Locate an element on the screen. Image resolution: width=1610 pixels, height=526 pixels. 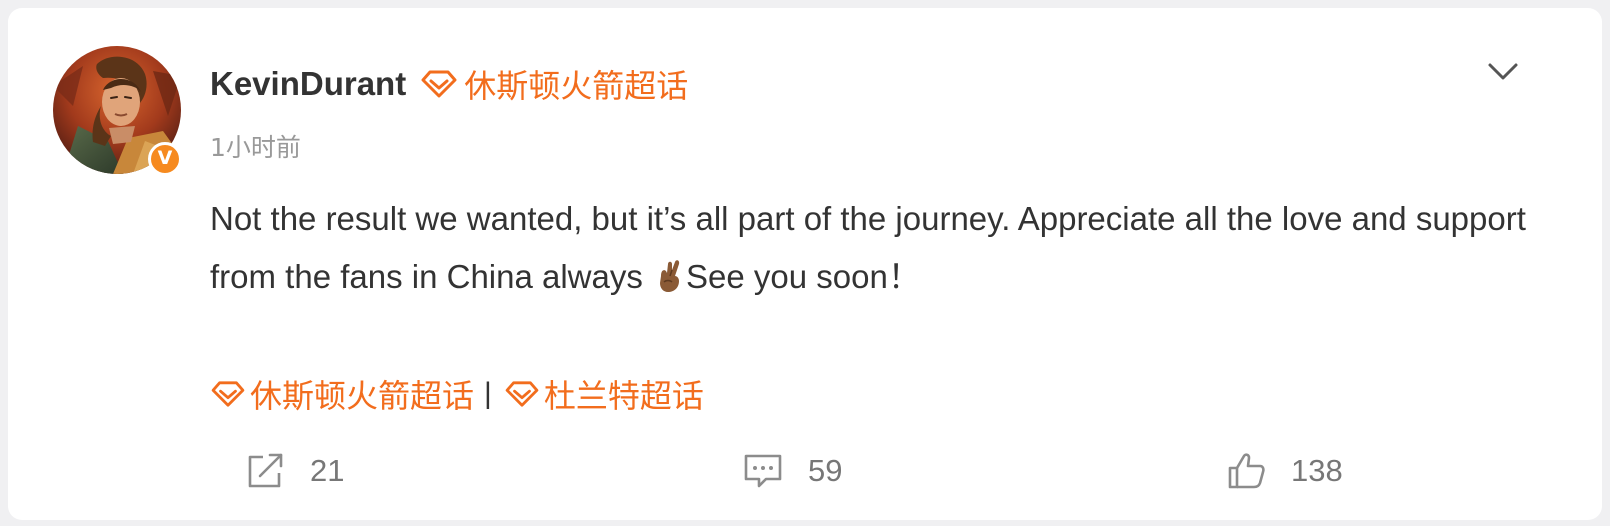
topic-label: 休斯顿火箭超话 is located at coordinates (362, 396).